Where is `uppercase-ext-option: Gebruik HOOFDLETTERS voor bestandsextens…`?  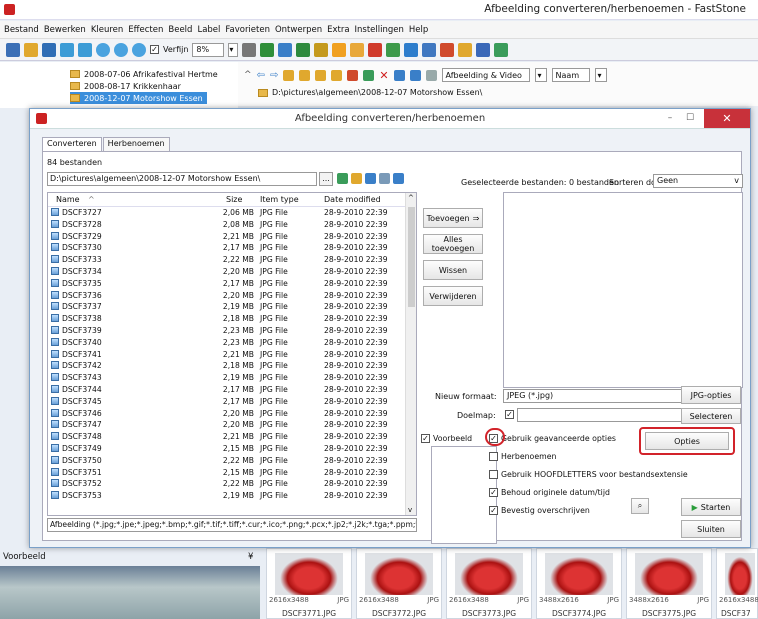
uppercase-ext-option: Gebruik HOOFDLETTERS voor bestandsextens… is located at coordinates (588, 474).